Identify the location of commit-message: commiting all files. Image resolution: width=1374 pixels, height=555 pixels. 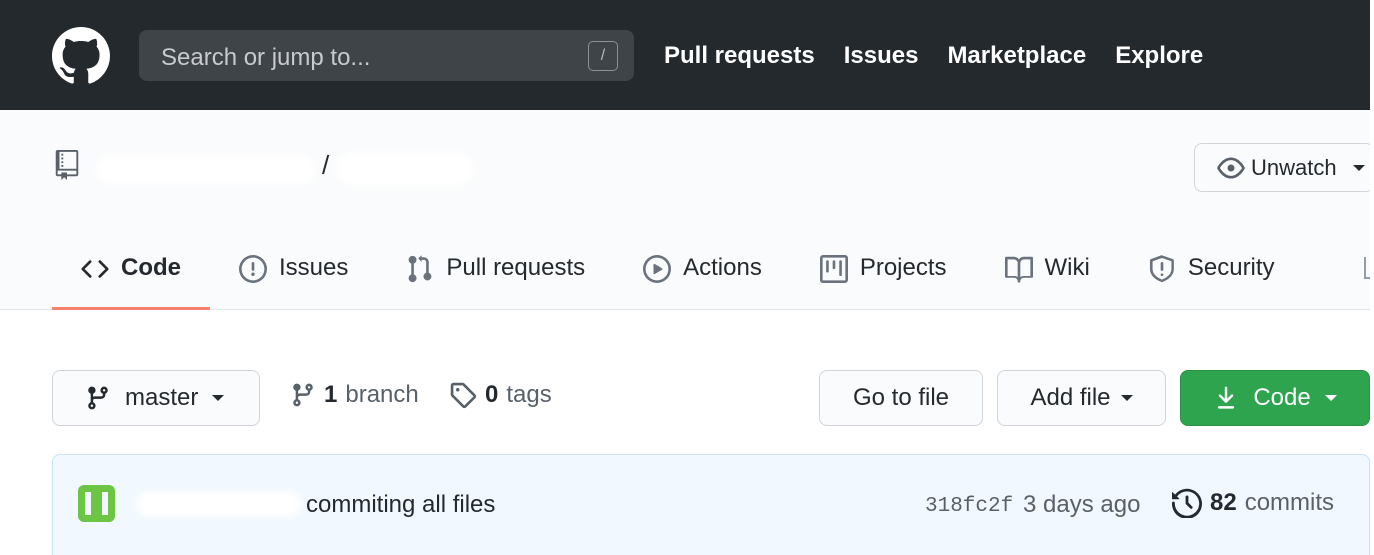
(400, 505).